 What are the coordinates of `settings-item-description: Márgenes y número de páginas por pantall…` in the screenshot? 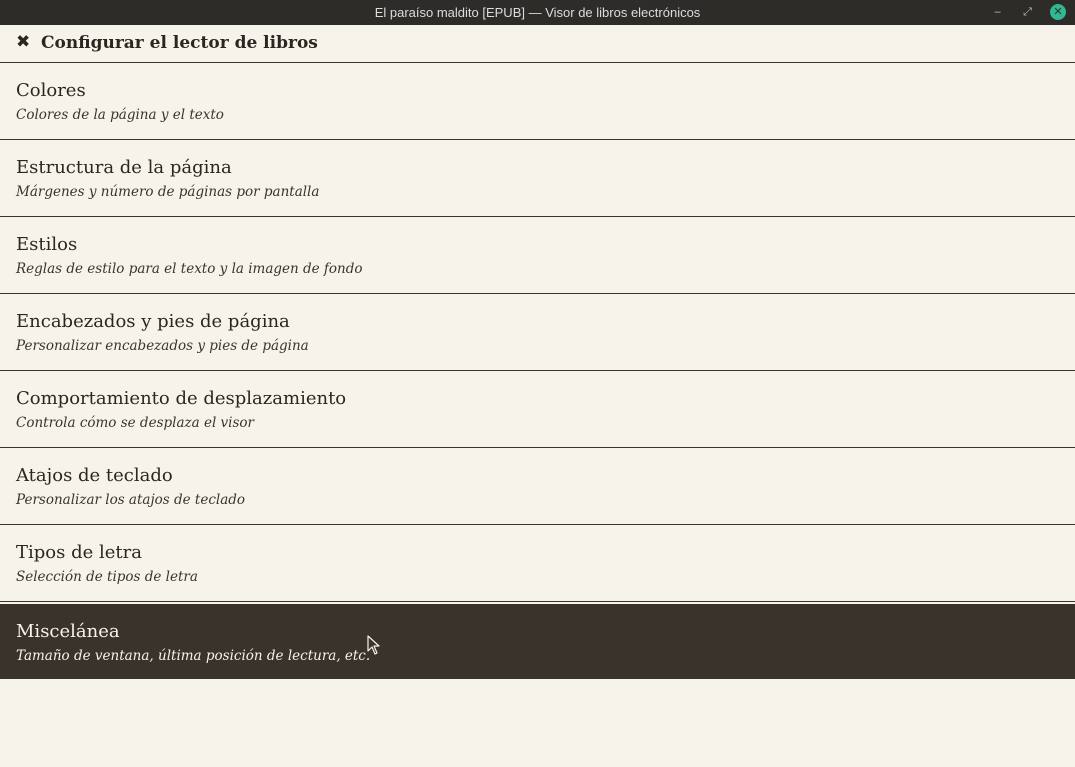 It's located at (168, 192).